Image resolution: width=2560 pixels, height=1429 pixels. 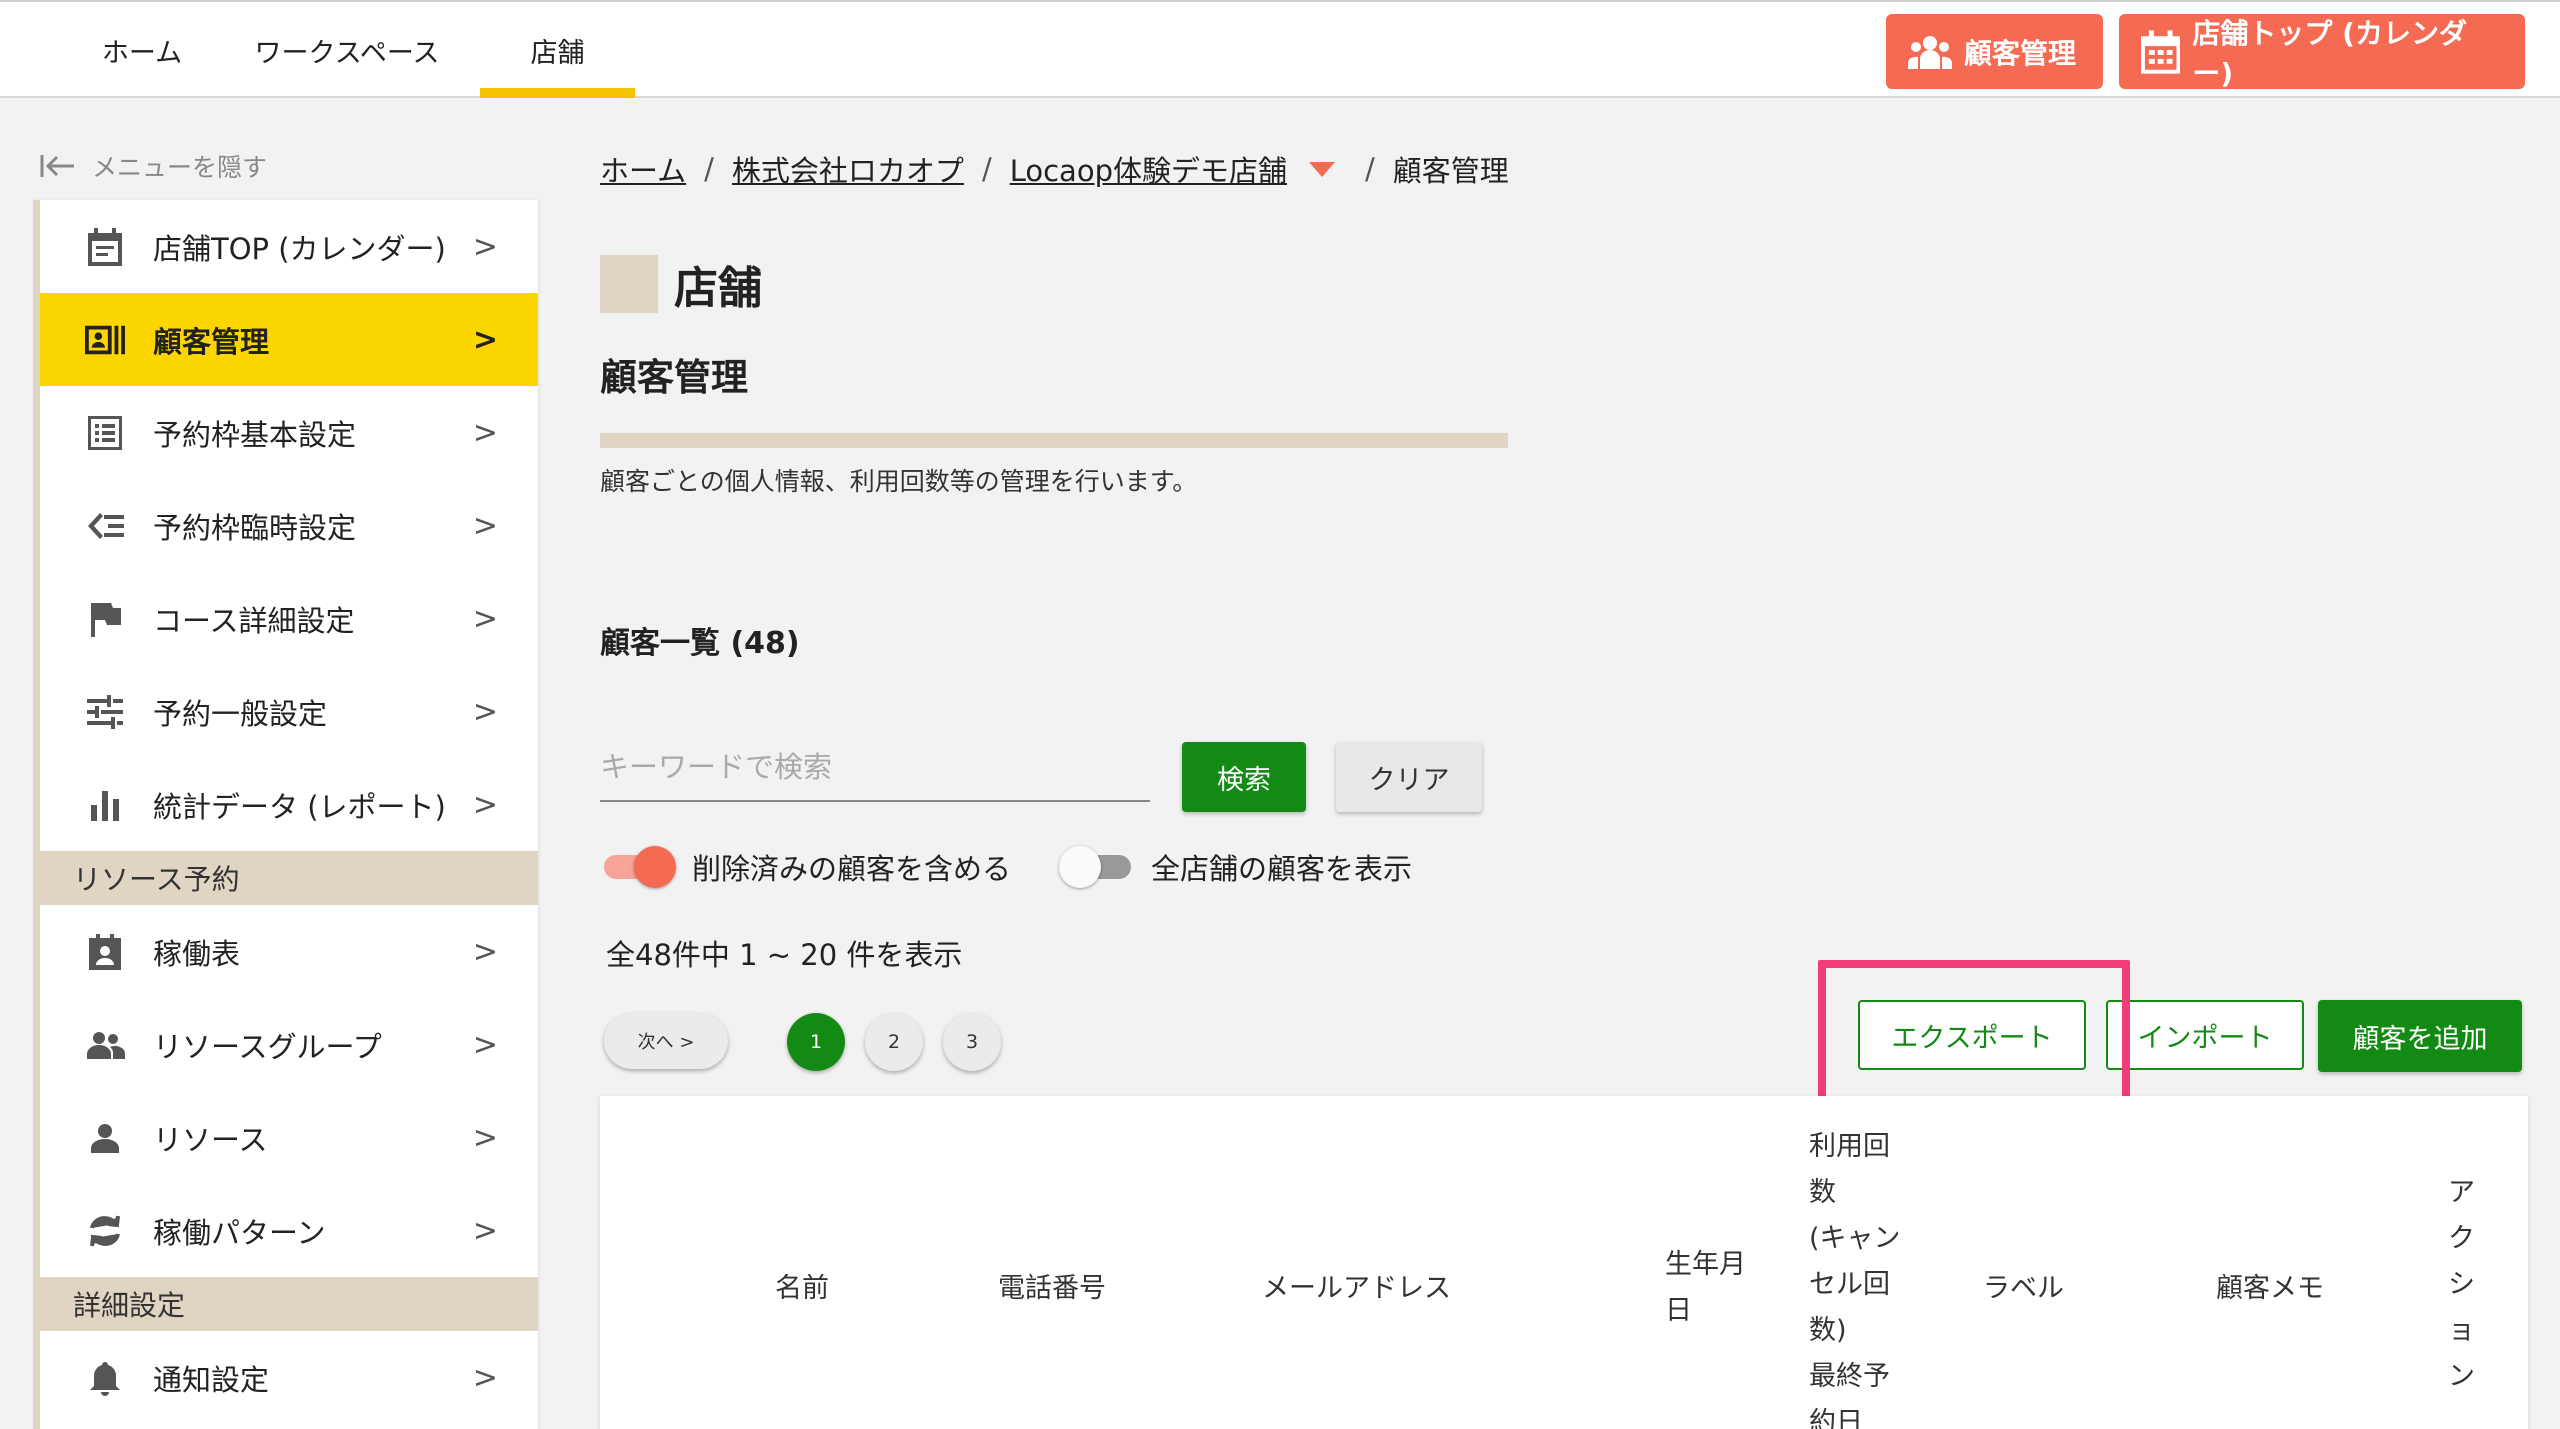 I want to click on sidebar-item-general-settings: 予約一般設定 >, so click(x=289, y=711).